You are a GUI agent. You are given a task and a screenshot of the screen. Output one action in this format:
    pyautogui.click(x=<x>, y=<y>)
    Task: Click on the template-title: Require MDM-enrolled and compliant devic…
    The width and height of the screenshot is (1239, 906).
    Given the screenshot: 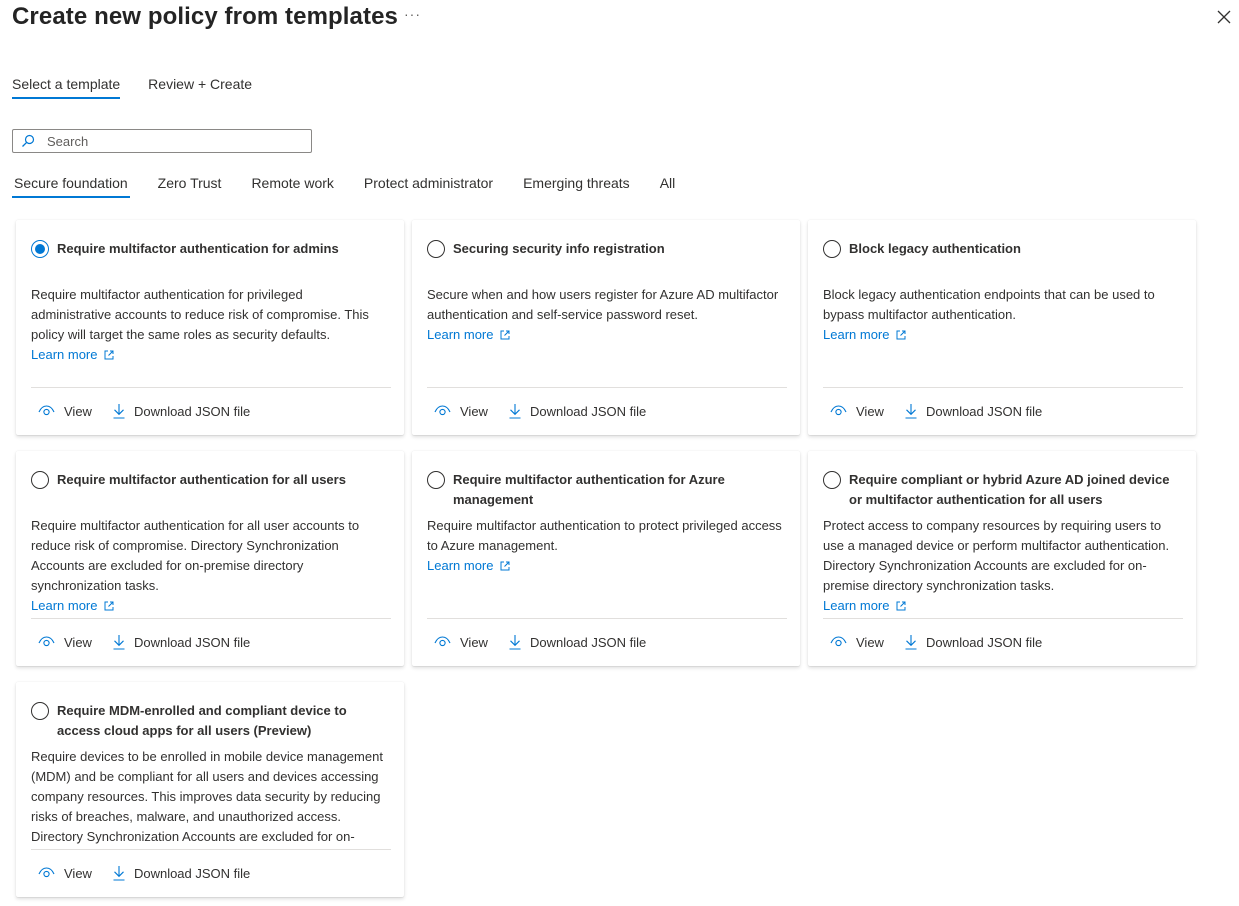 What is the action you would take?
    pyautogui.click(x=202, y=720)
    